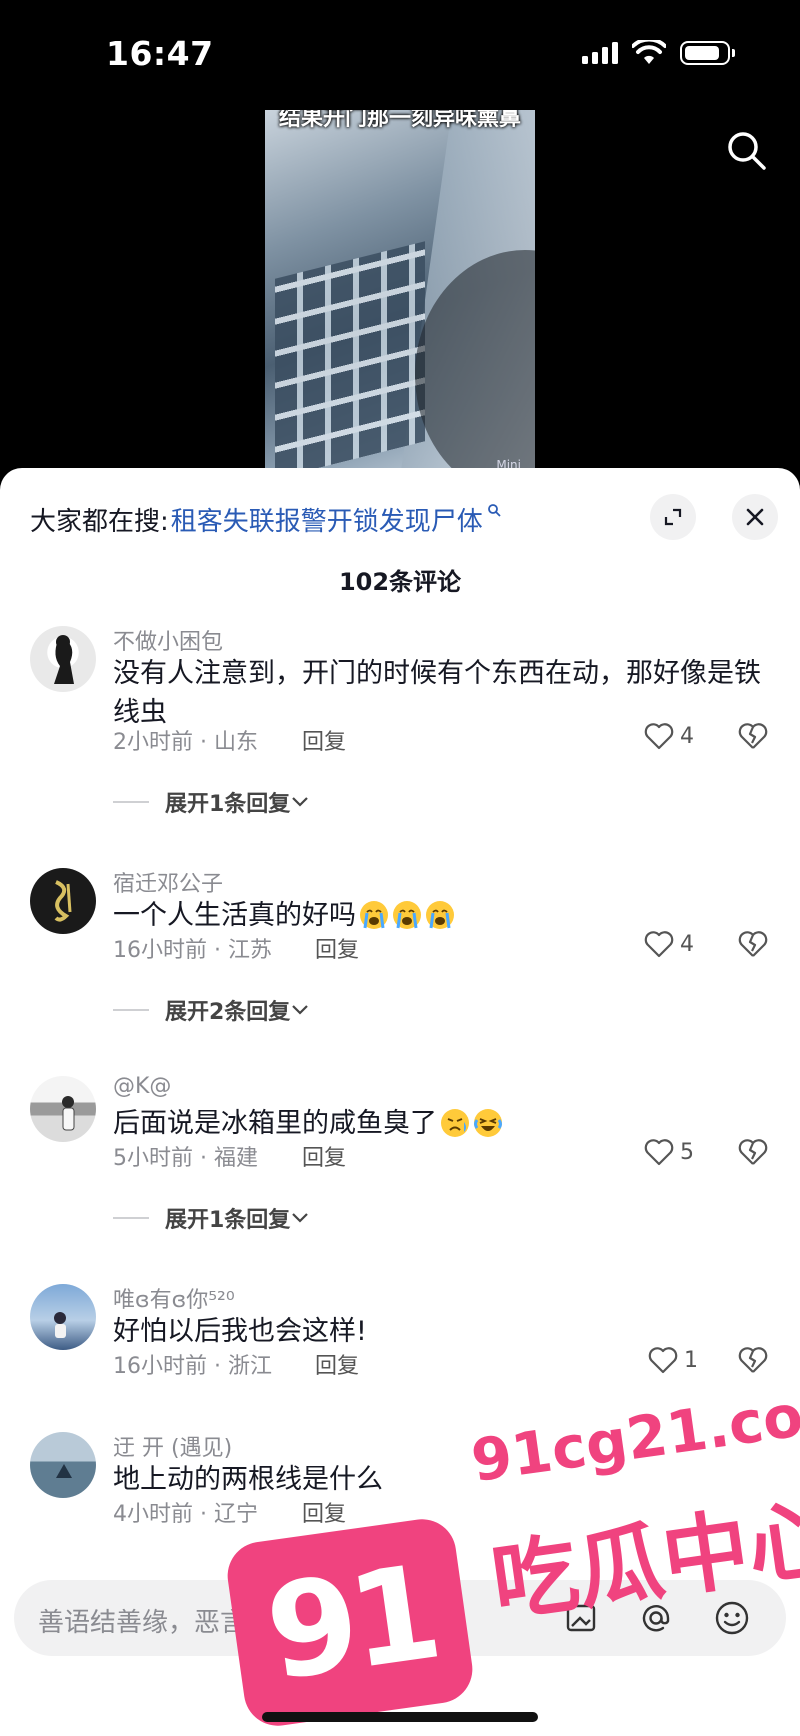 The width and height of the screenshot is (800, 1736). What do you see at coordinates (168, 640) in the screenshot?
I see `comment-username: 不做小困包` at bounding box center [168, 640].